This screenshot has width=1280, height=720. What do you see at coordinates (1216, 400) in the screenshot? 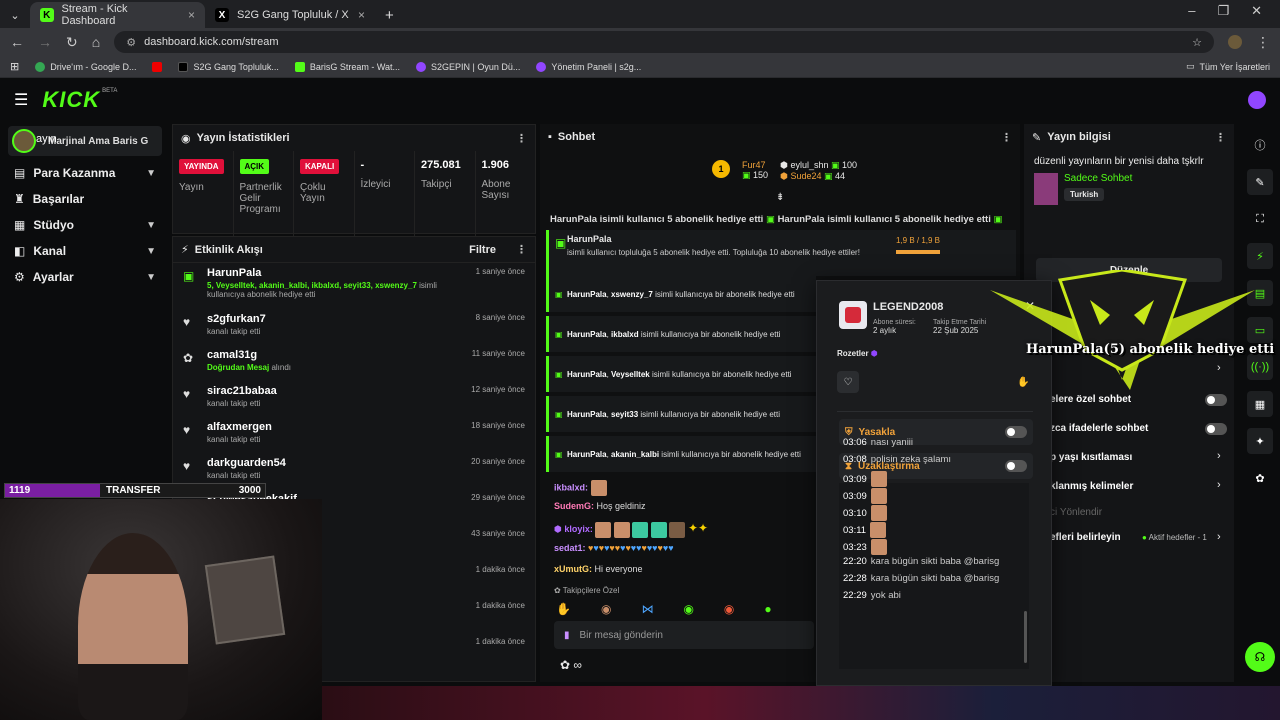
I see `subscriber-chat-toggle` at bounding box center [1216, 400].